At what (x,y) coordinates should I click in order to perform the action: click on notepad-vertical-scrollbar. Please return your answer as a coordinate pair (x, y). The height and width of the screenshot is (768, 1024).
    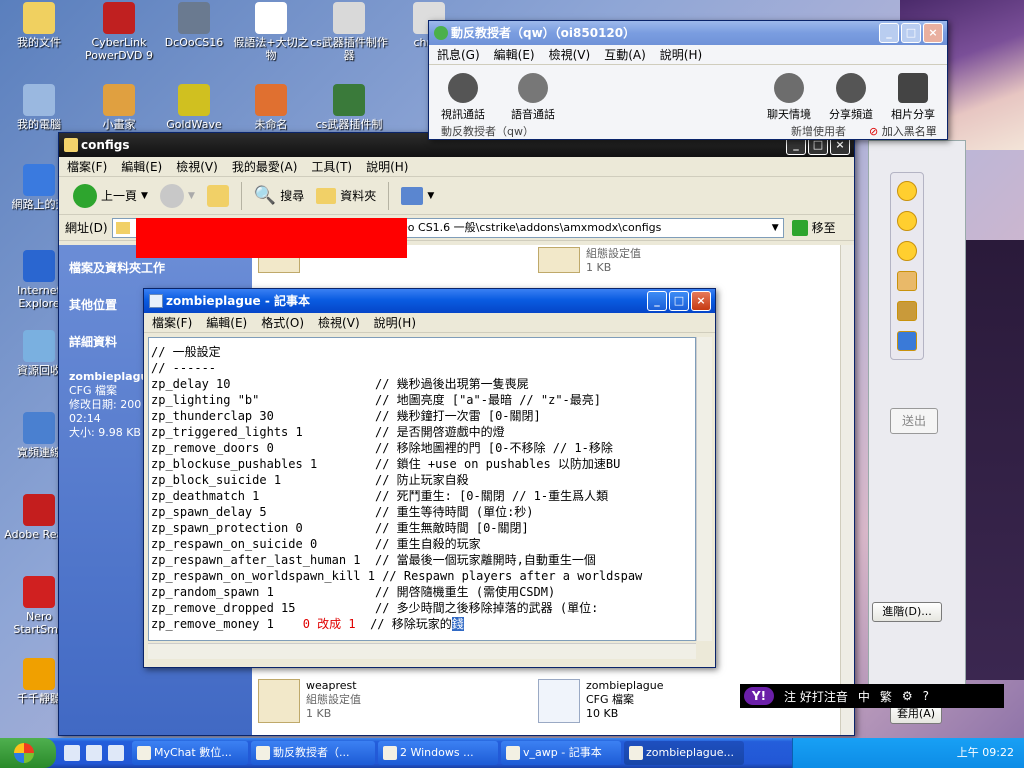
    Looking at the image, I should click on (704, 489).